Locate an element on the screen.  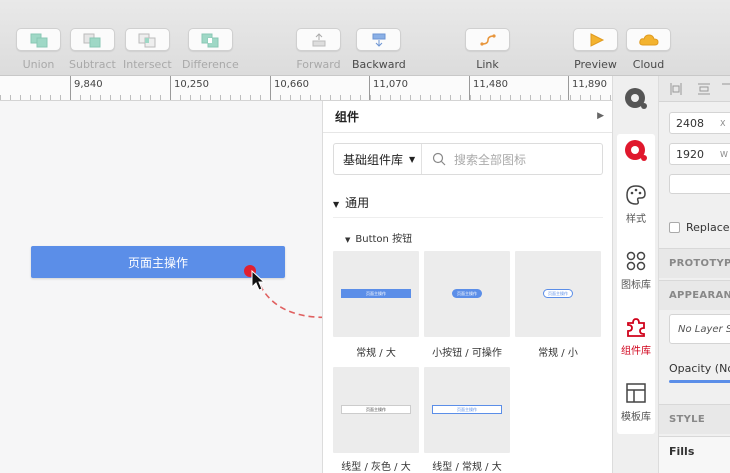
plugin-active-logo-icon is located at coordinates (636, 150).